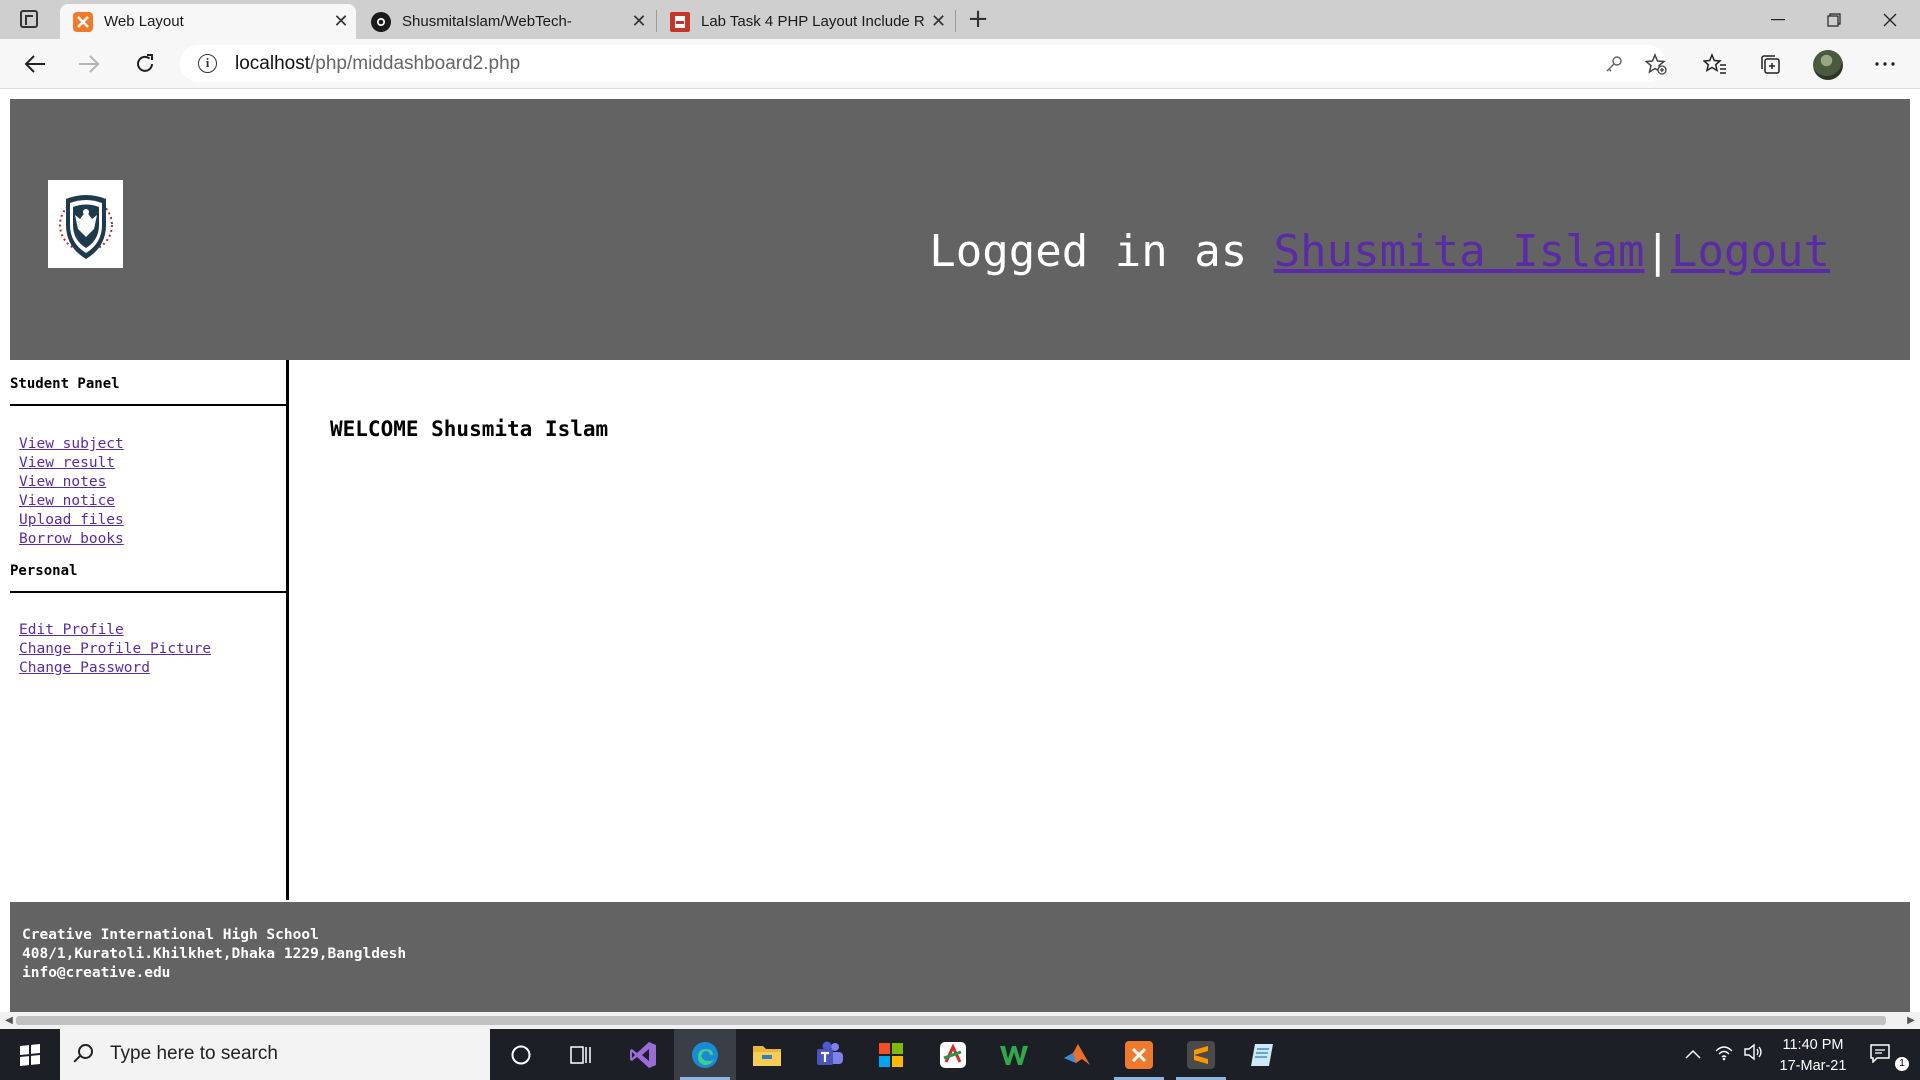 This screenshot has width=1920, height=1080. I want to click on cortana-icon, so click(521, 1054).